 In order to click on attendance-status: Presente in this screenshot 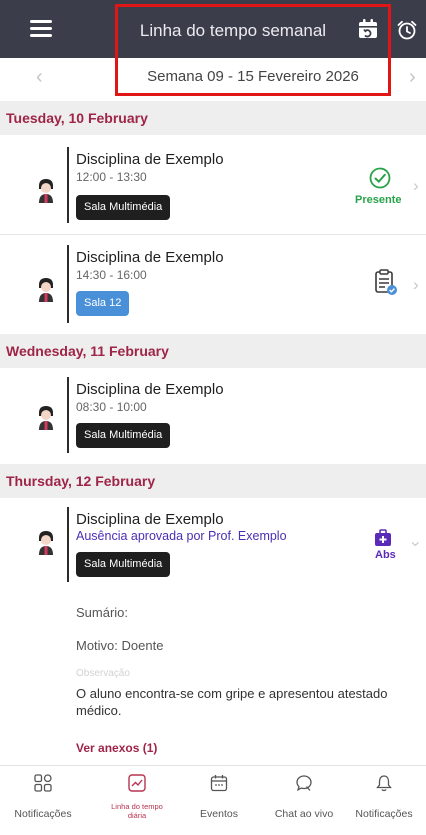, I will do `click(378, 200)`.